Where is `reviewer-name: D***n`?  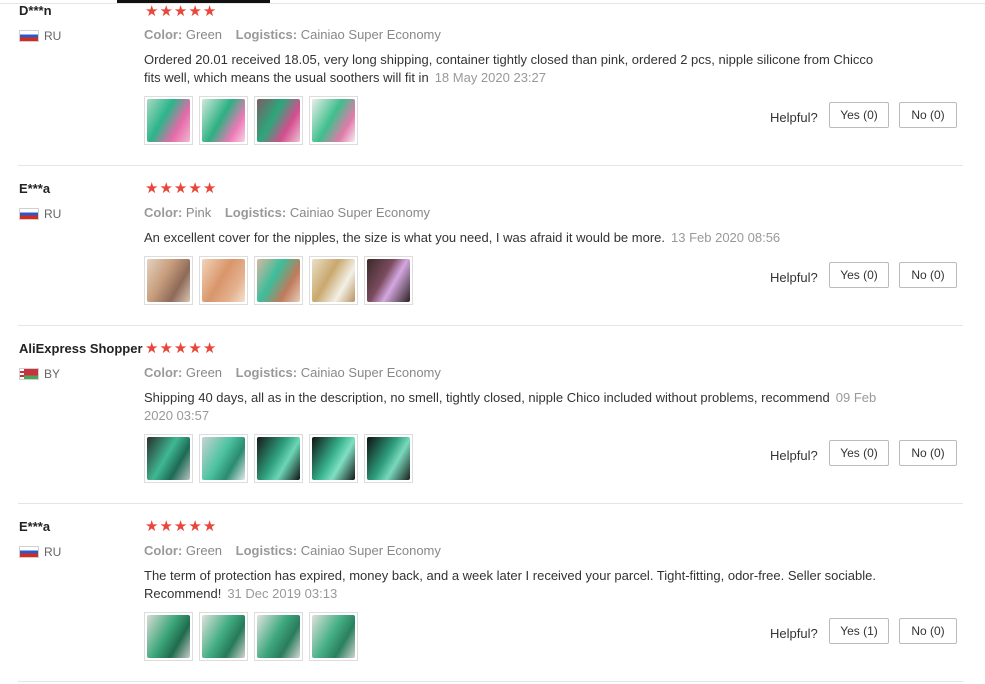 reviewer-name: D***n is located at coordinates (35, 10).